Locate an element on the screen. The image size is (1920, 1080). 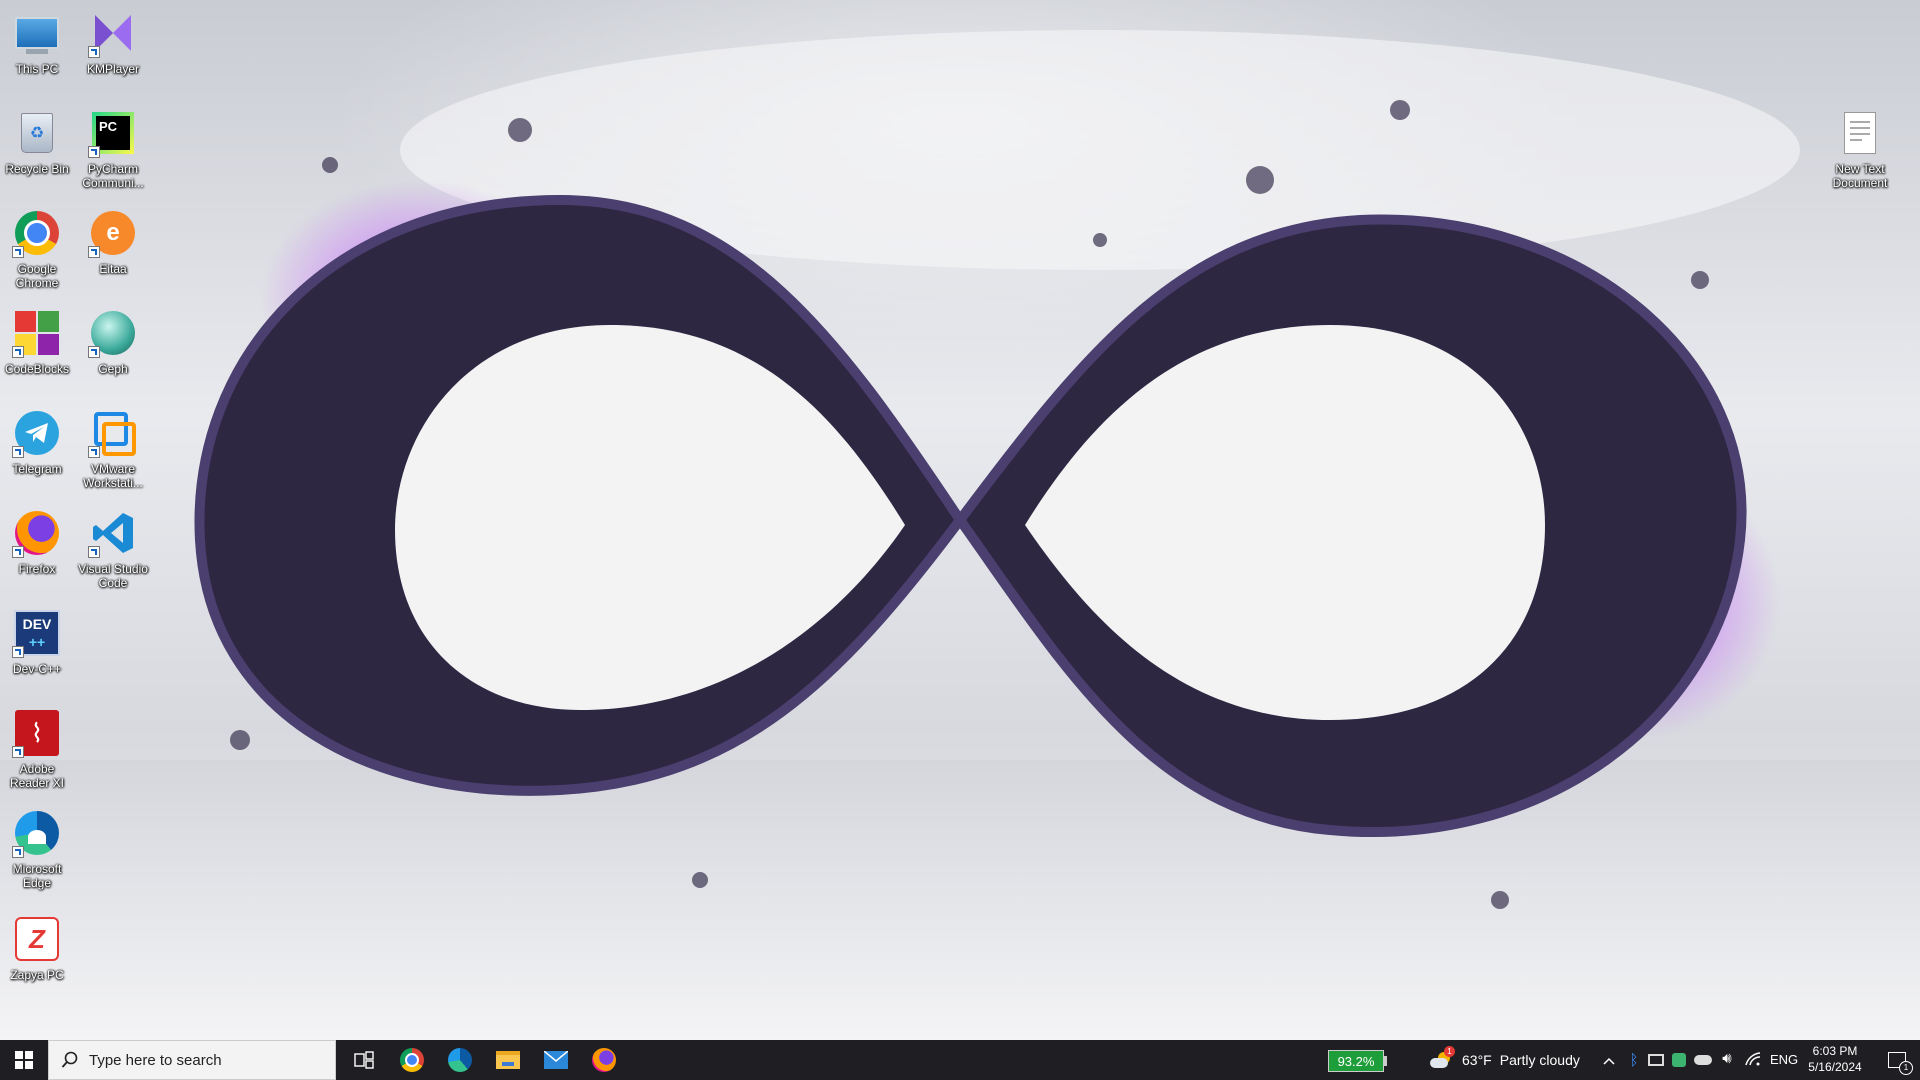
taskbar-firefox is located at coordinates (604, 1060).